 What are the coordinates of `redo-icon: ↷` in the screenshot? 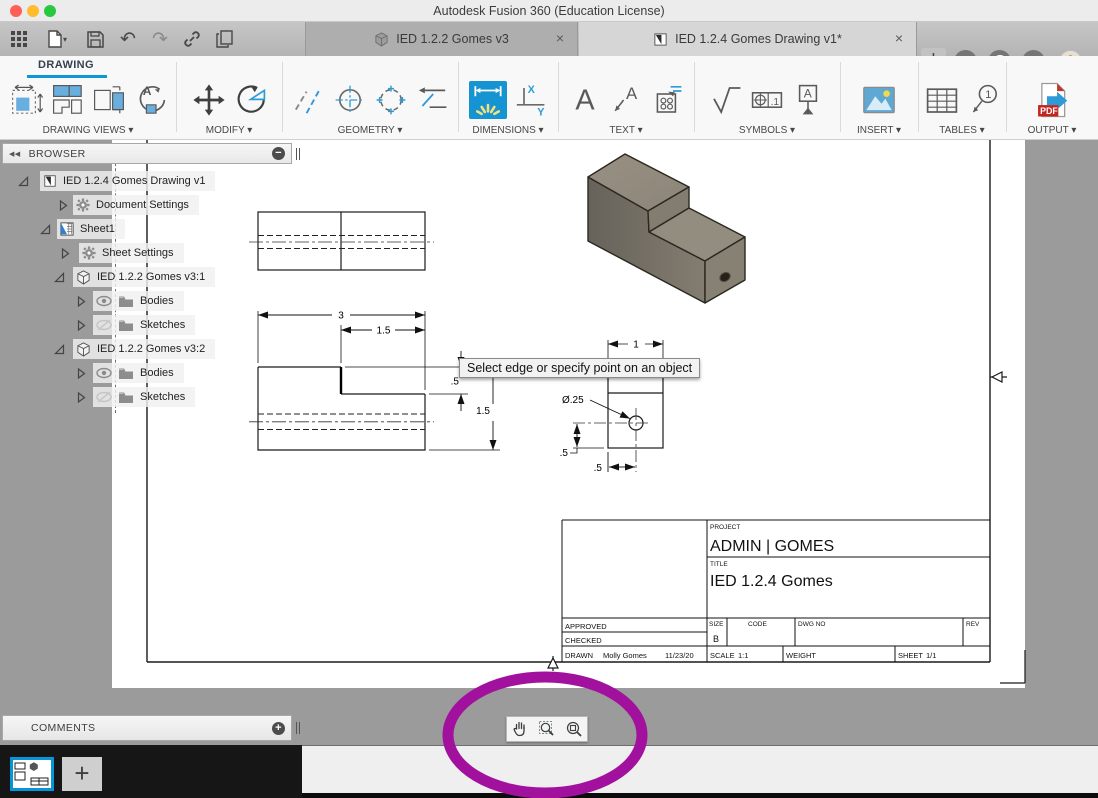 It's located at (160, 39).